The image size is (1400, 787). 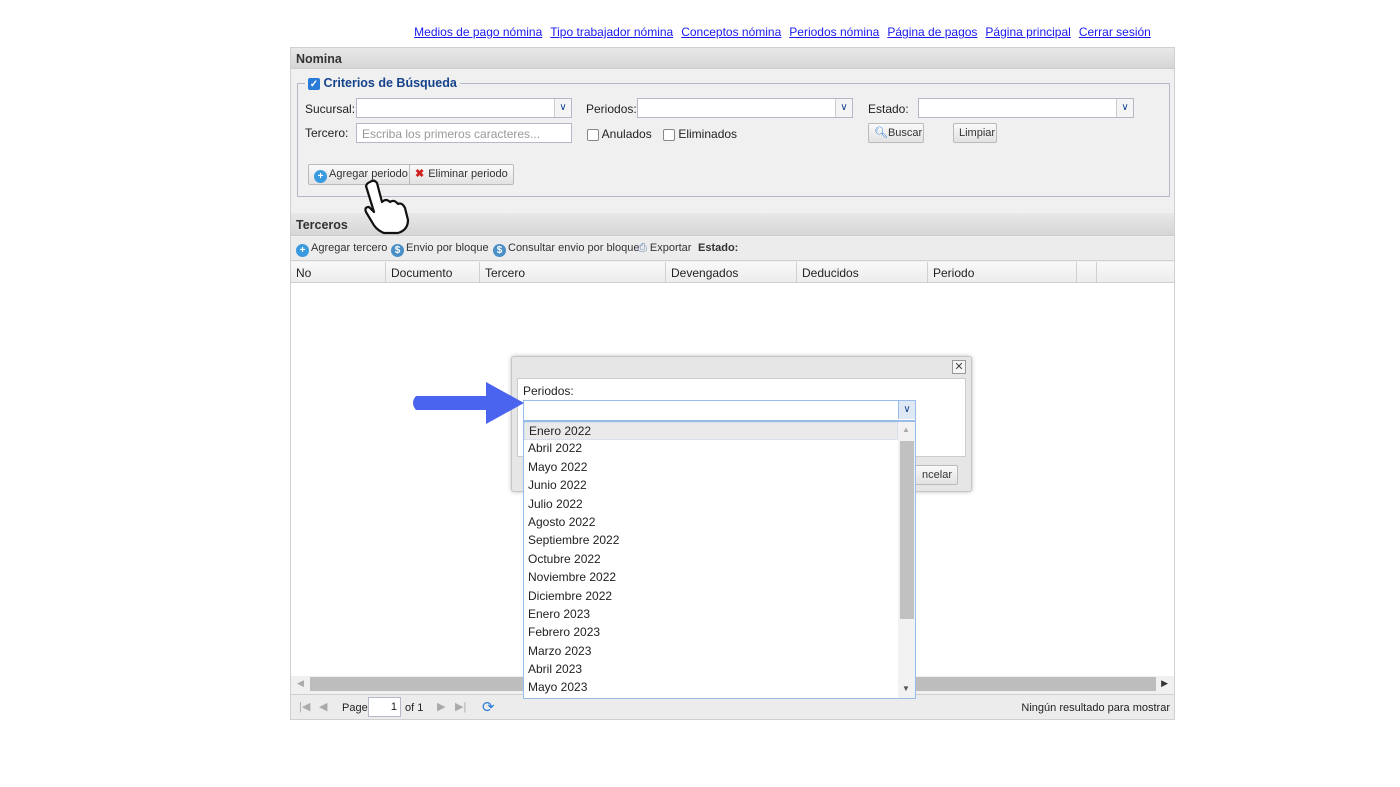 What do you see at coordinates (711, 468) in the screenshot?
I see `dropdown-option: Mayo 2022` at bounding box center [711, 468].